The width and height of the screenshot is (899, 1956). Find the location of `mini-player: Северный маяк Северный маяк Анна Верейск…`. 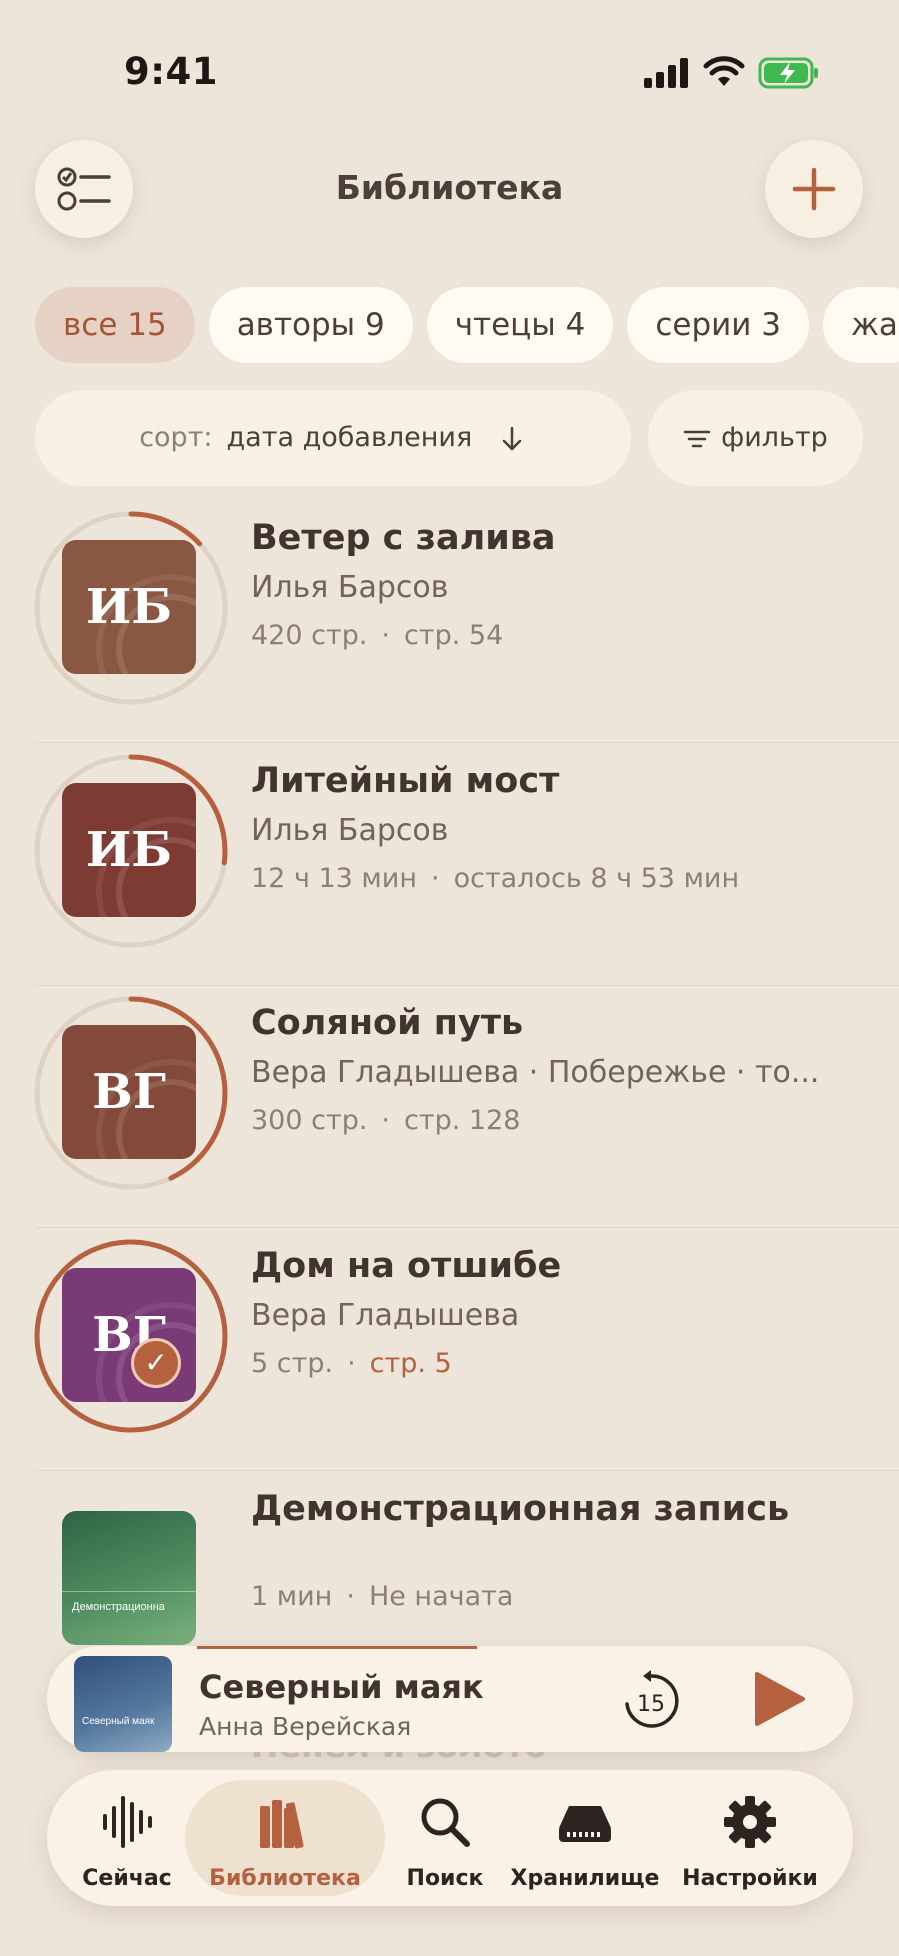

mini-player: Северный маяк Северный маяк Анна Верейск… is located at coordinates (450, 1699).